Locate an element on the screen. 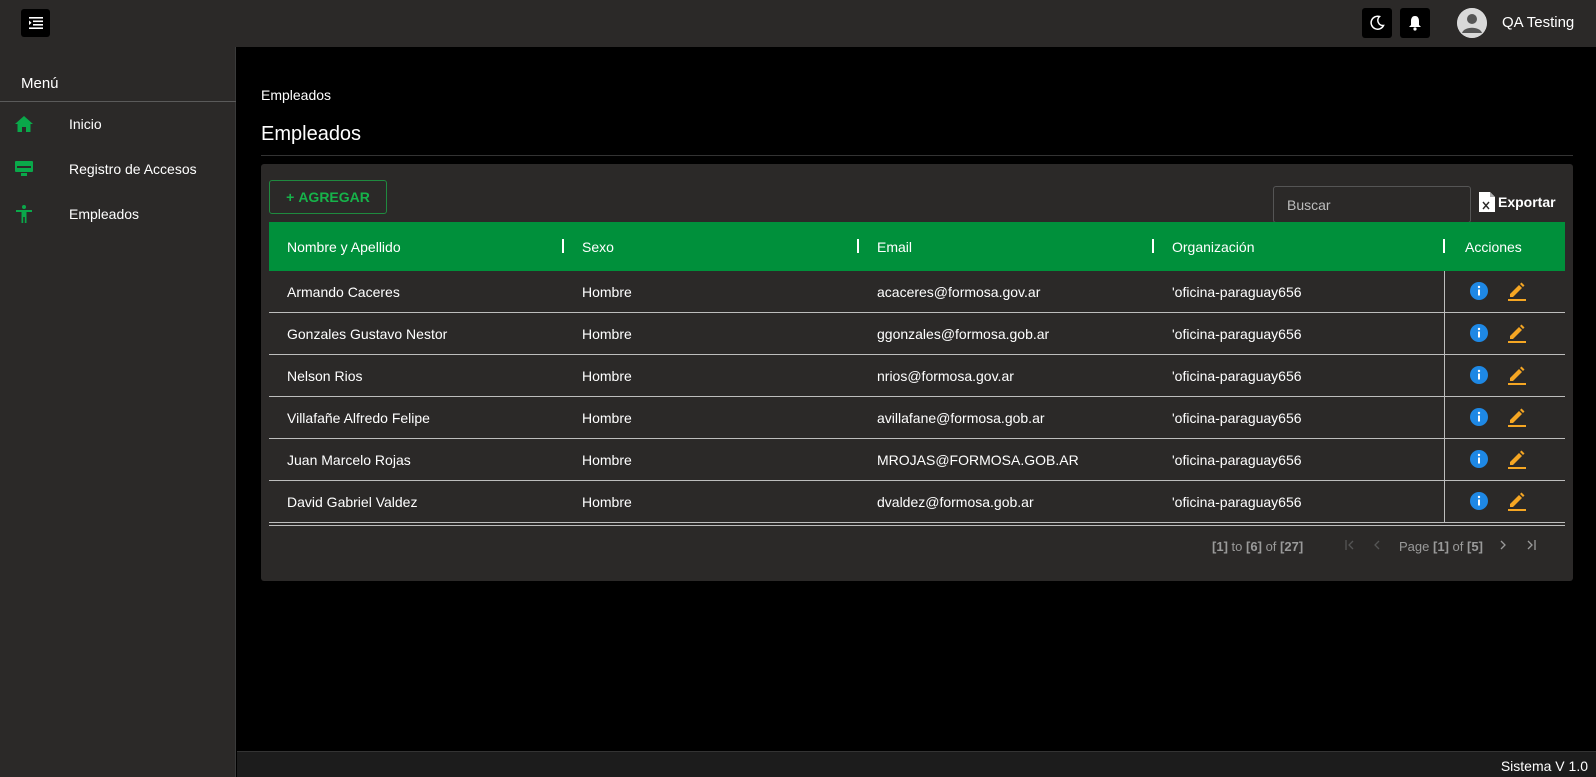  excel-file-icon is located at coordinates (1487, 202).